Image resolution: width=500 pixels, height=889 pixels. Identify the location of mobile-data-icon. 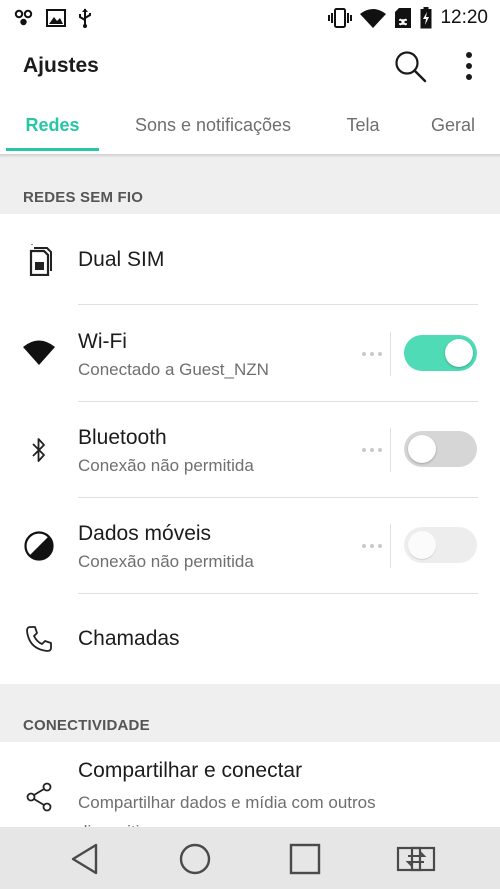
(39, 546).